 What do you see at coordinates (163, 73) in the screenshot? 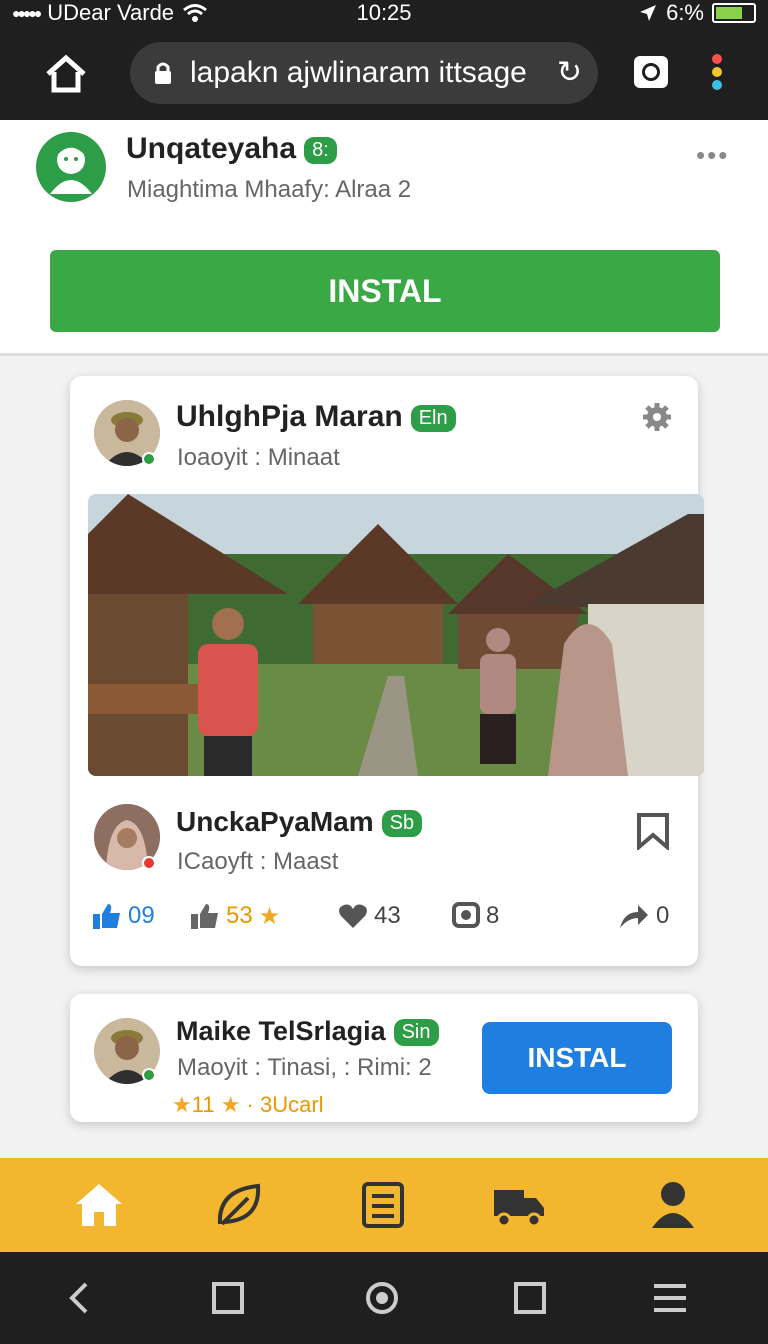
I see `lock-icon` at bounding box center [163, 73].